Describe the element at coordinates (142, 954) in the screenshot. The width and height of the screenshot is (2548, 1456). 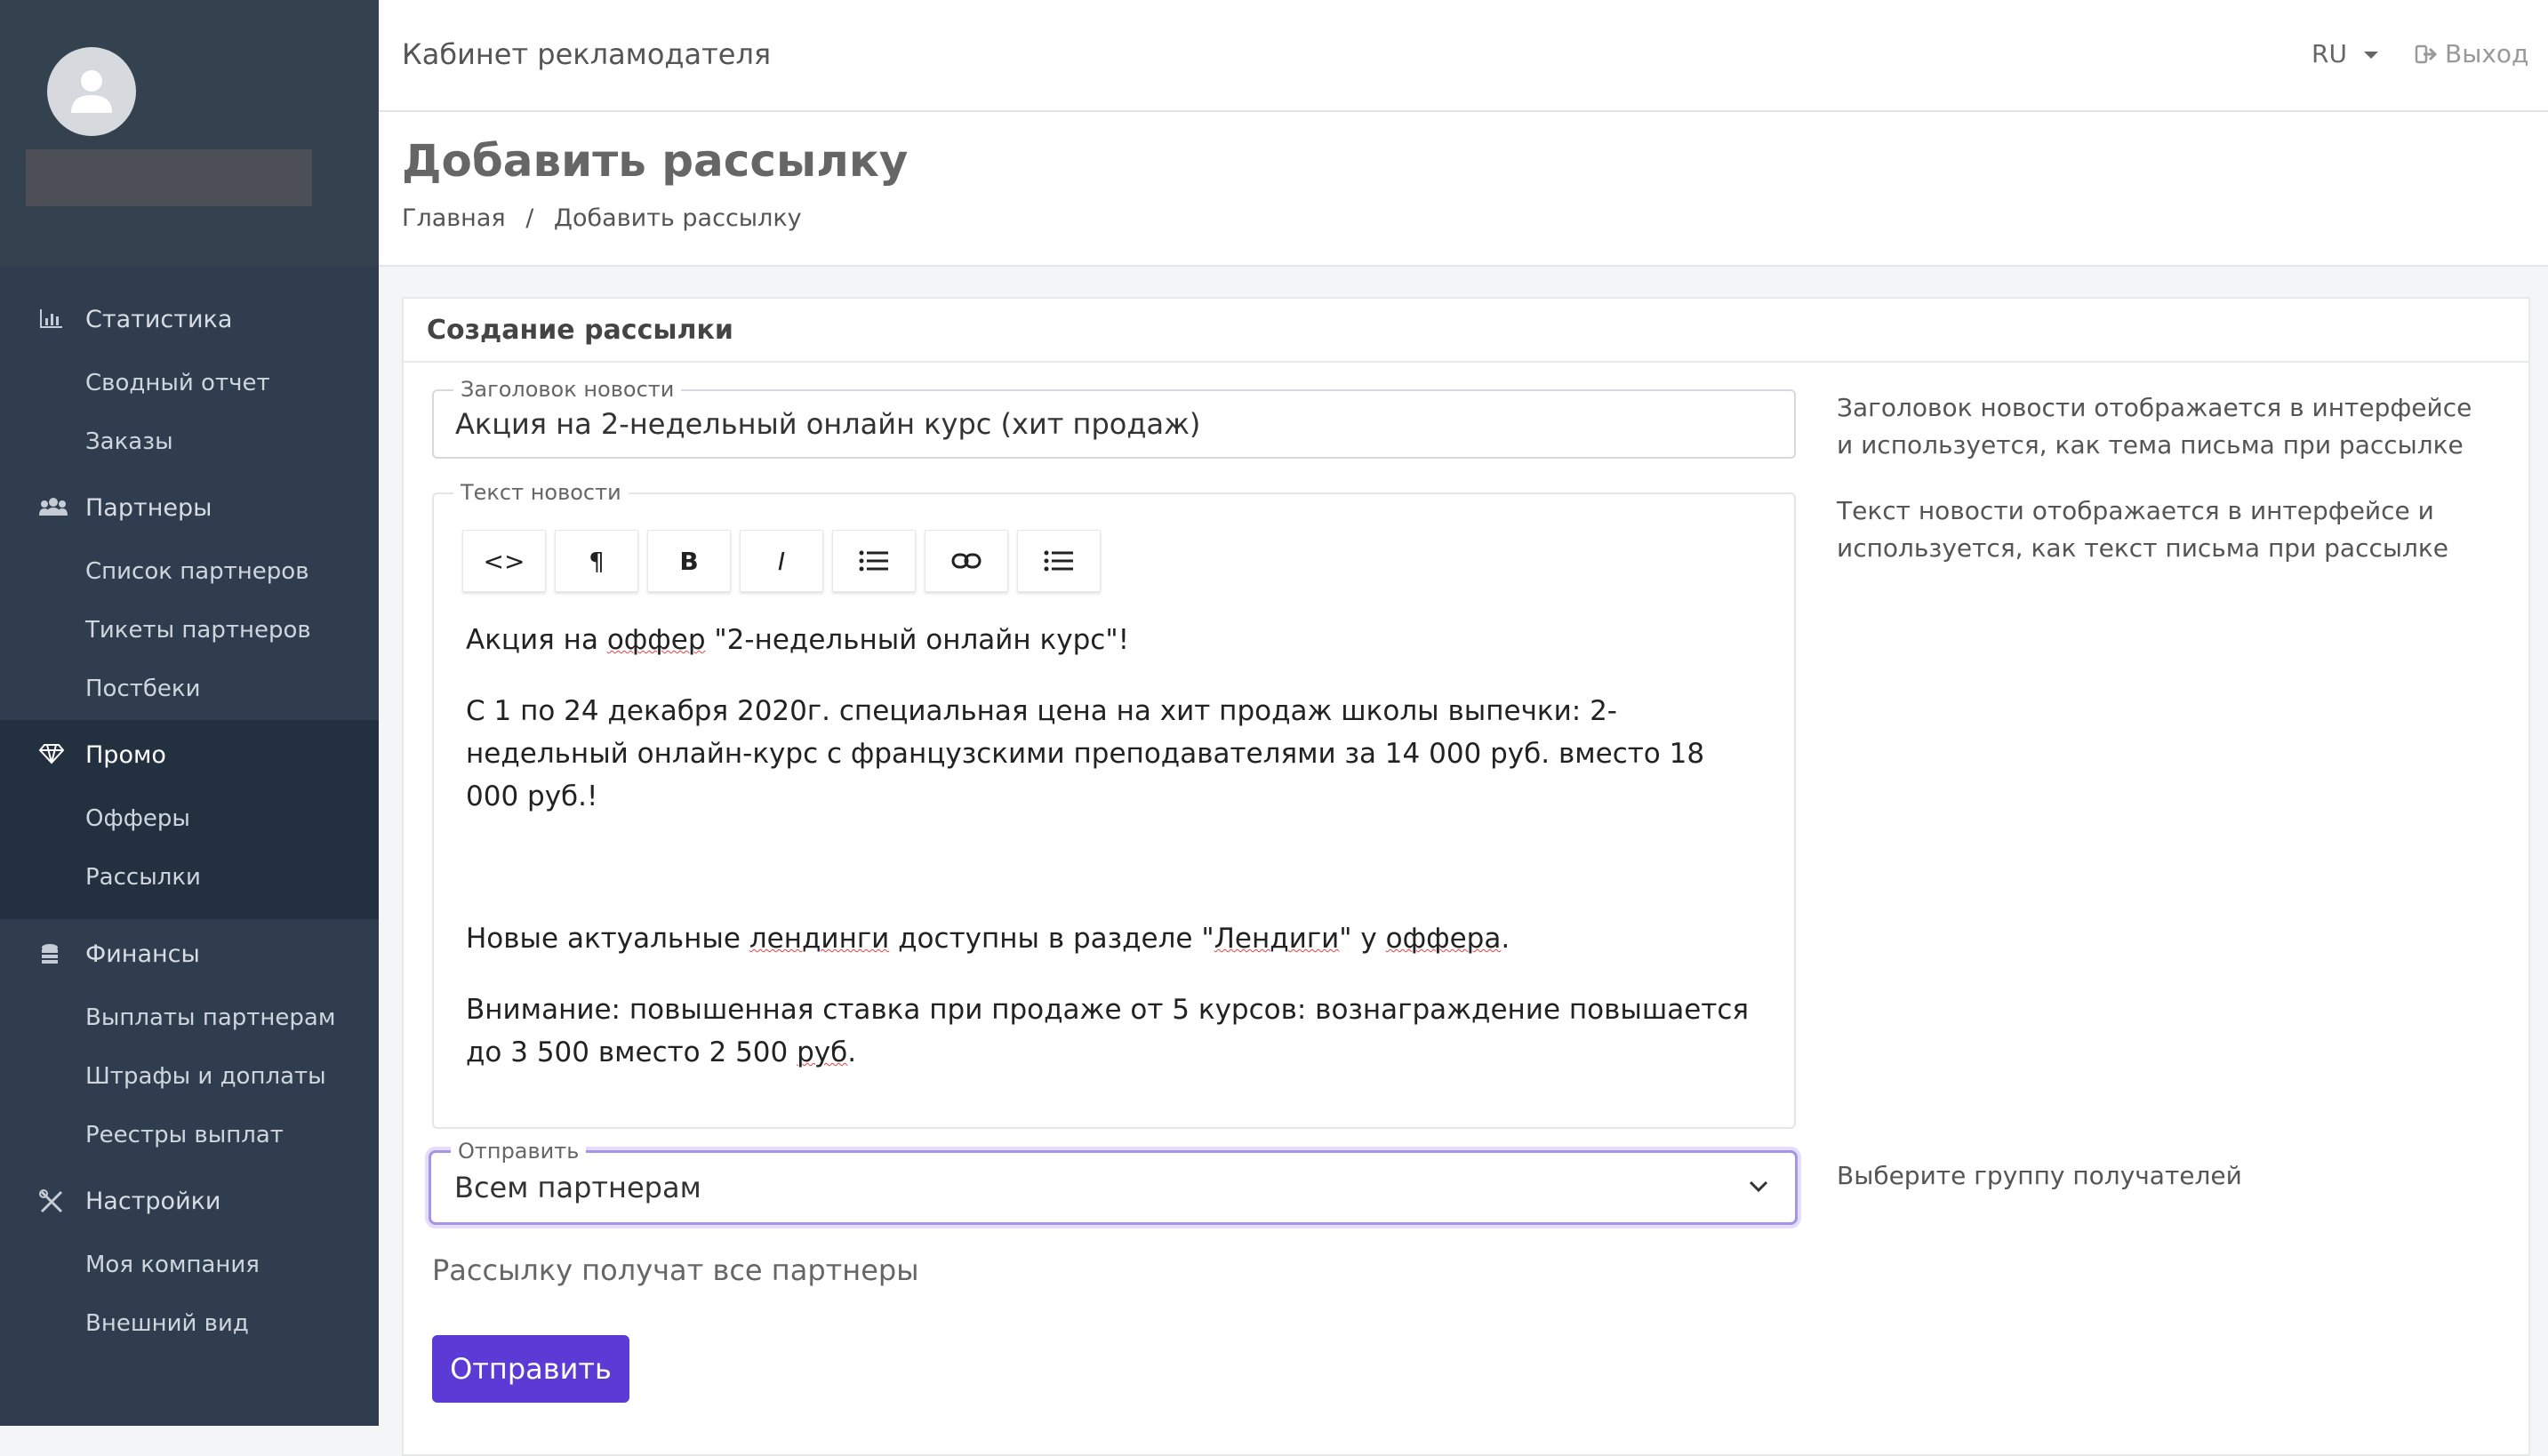
I see `sidebar-section-label: Финансы` at that location.